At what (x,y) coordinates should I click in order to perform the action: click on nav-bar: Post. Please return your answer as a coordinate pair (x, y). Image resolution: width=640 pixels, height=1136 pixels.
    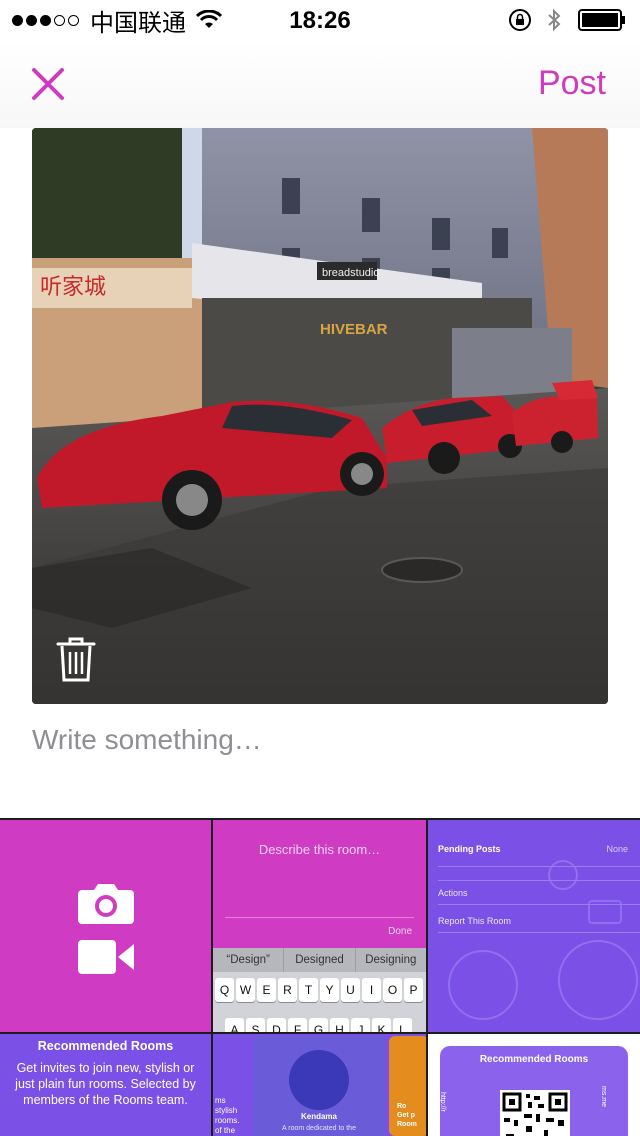
    Looking at the image, I should click on (320, 84).